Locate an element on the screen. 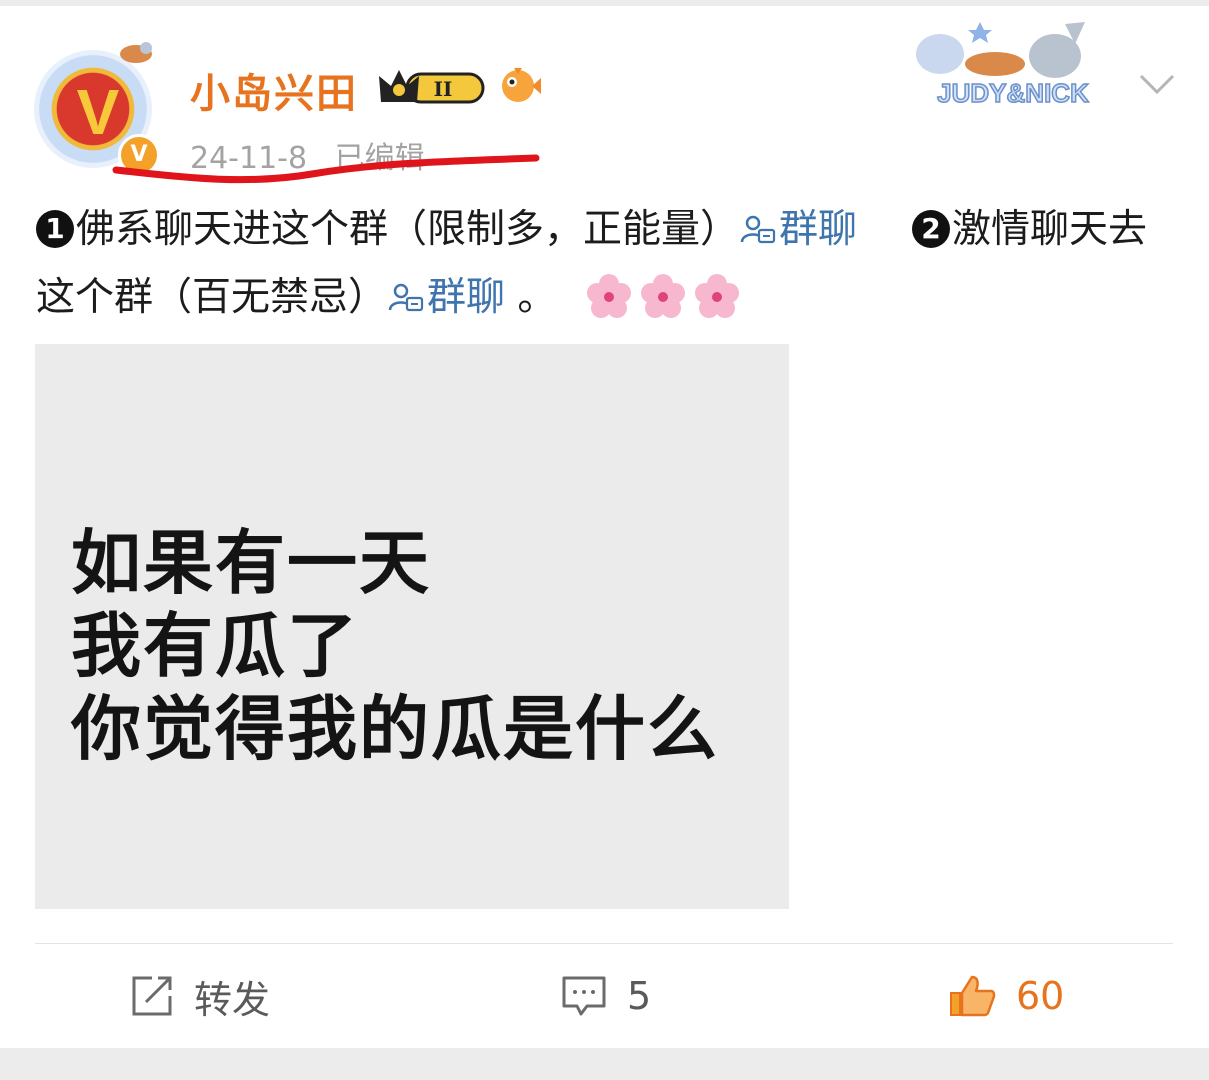  comment-icon is located at coordinates (584, 996).